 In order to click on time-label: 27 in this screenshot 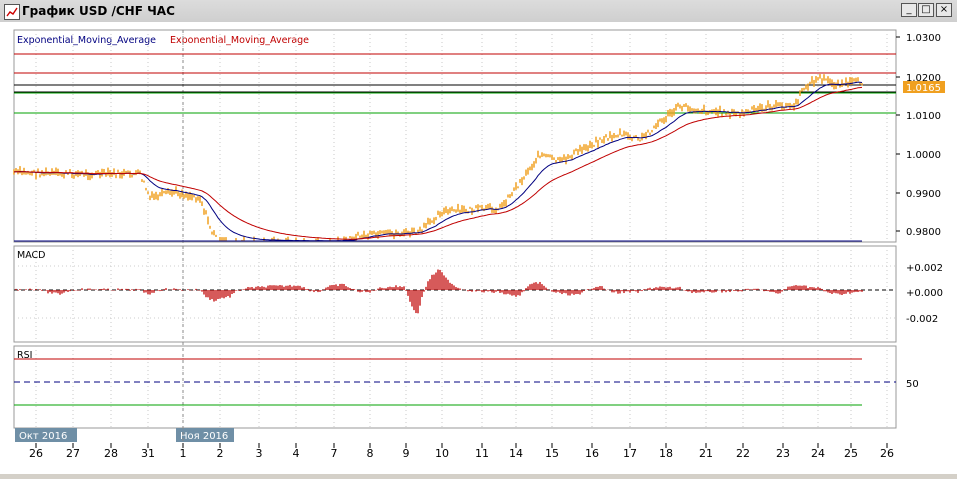, I will do `click(73, 453)`.